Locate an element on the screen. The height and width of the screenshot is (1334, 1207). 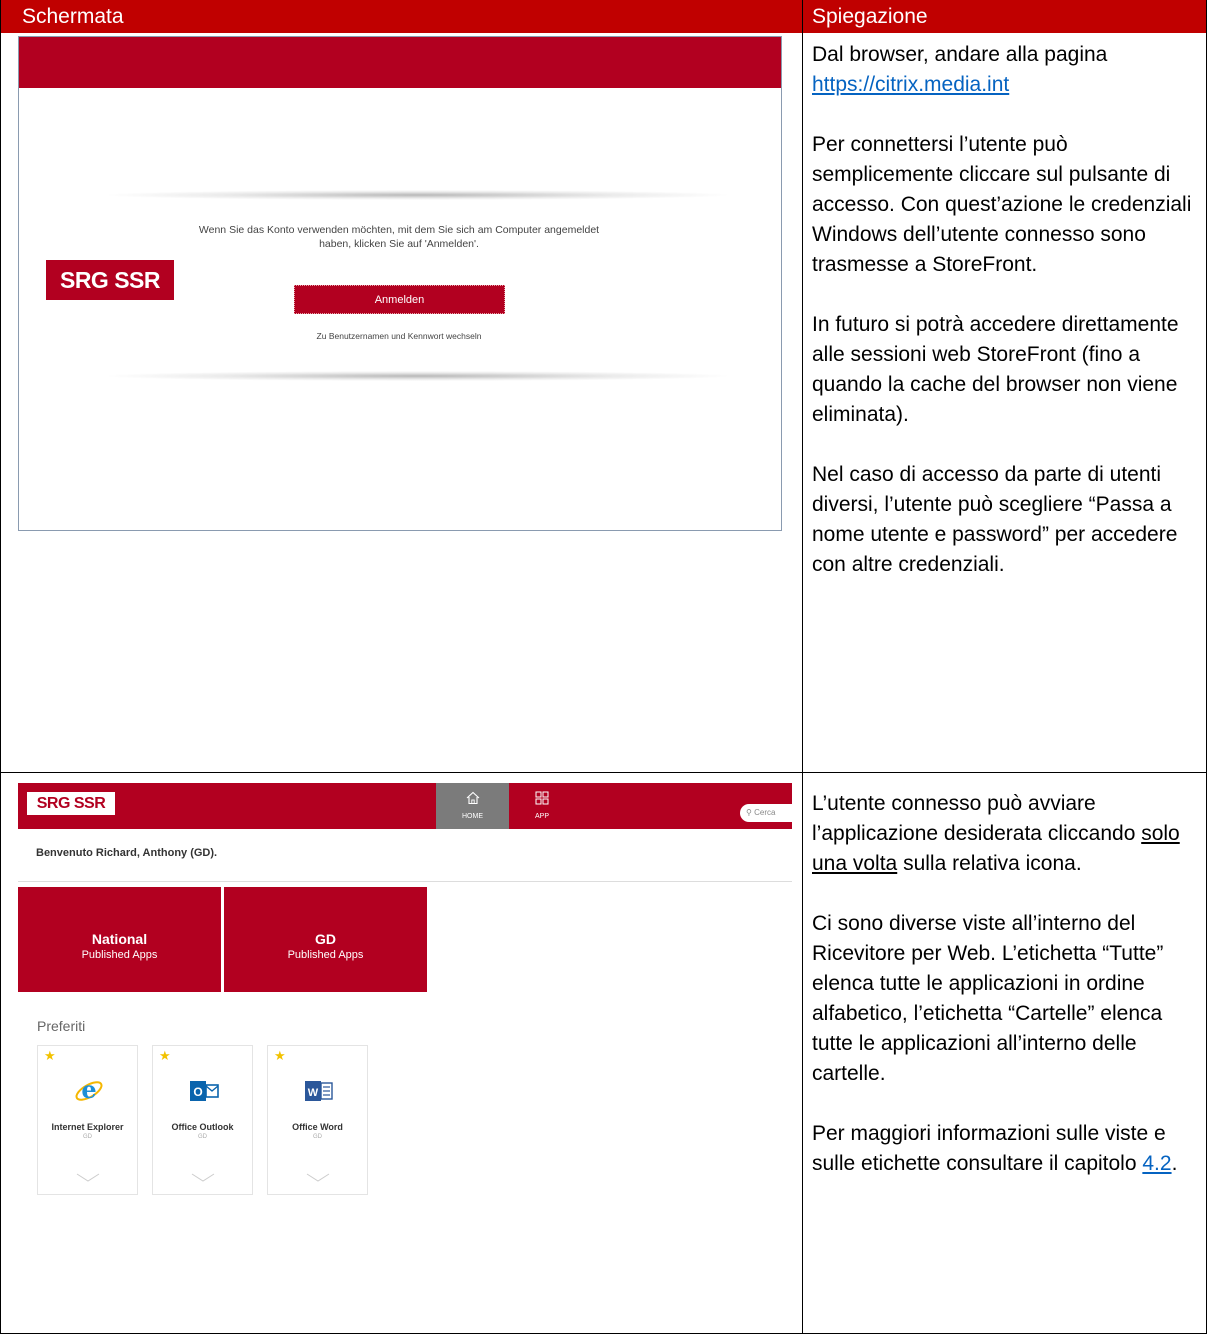
tile-gd: GD Published Apps is located at coordinates (325, 939).